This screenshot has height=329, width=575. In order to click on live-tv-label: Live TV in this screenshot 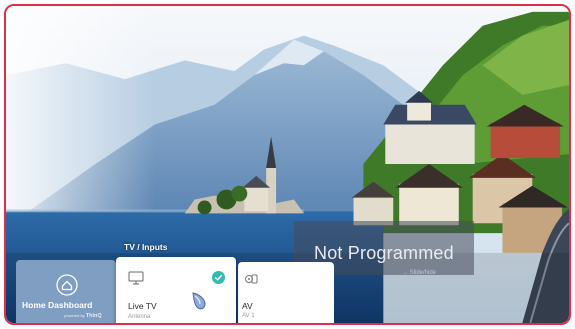, I will do `click(142, 306)`.